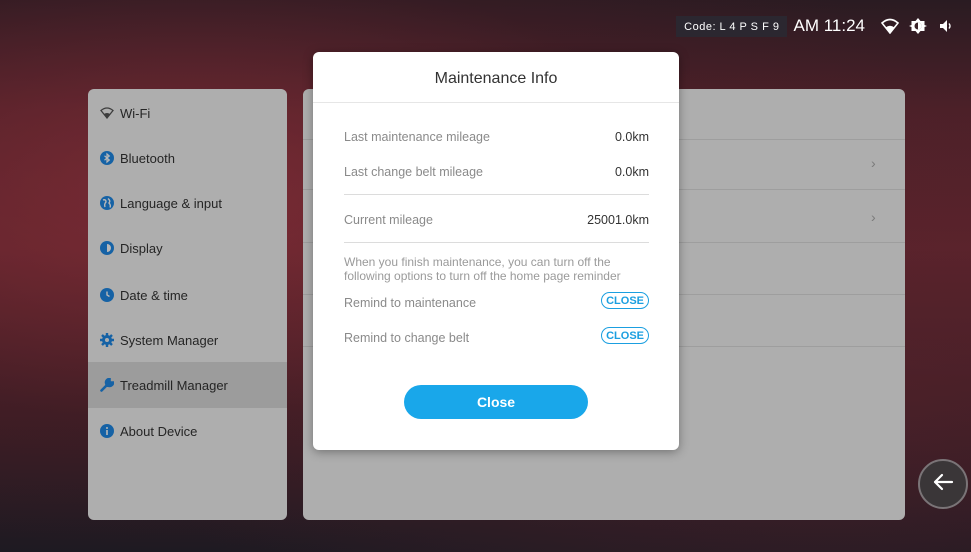 This screenshot has height=552, width=971. I want to click on sidebar-item-label: About Device, so click(159, 431).